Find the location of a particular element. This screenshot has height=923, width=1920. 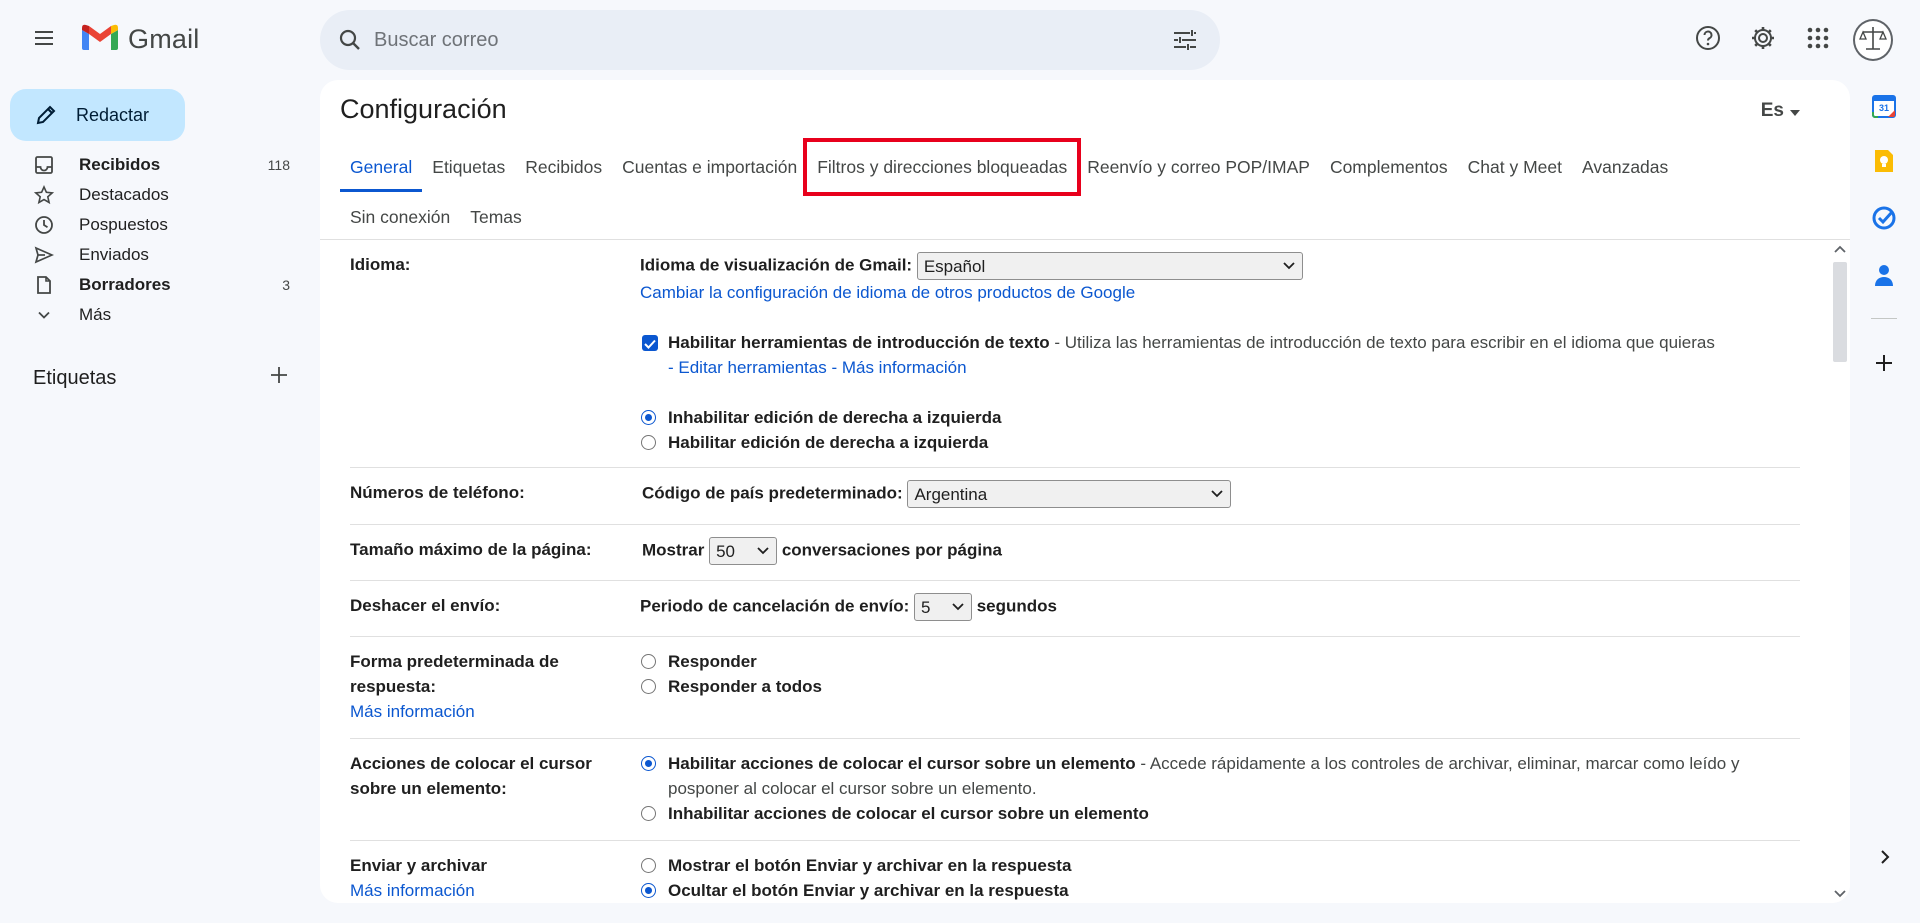

input-tools-language-button: Es is located at coordinates (1780, 111).